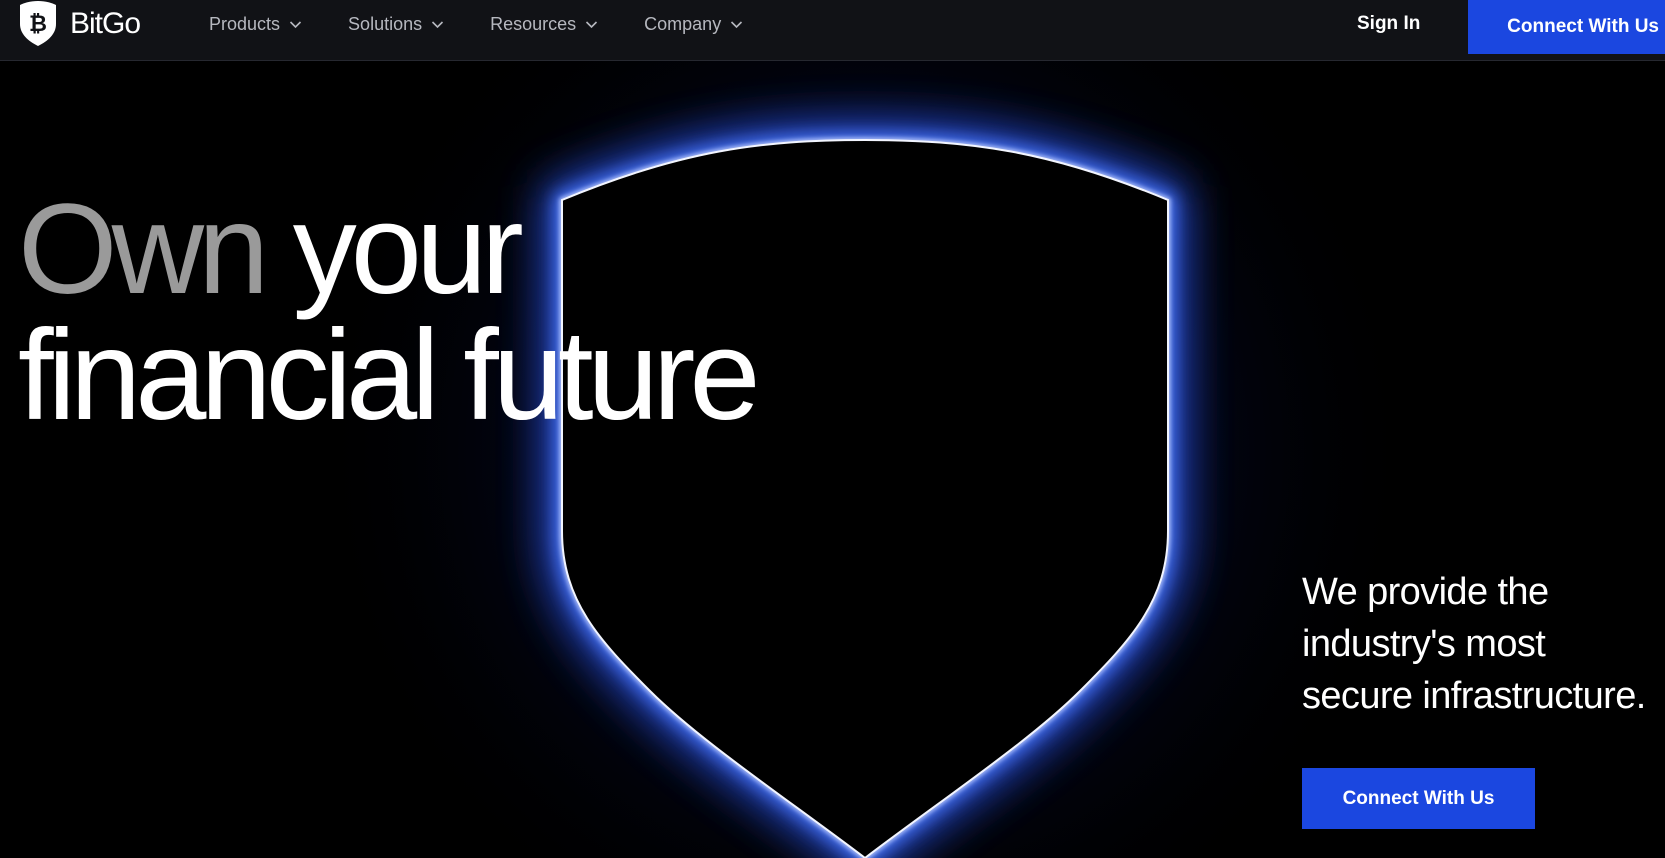  Describe the element at coordinates (245, 24) in the screenshot. I see `menu-label: Products` at that location.